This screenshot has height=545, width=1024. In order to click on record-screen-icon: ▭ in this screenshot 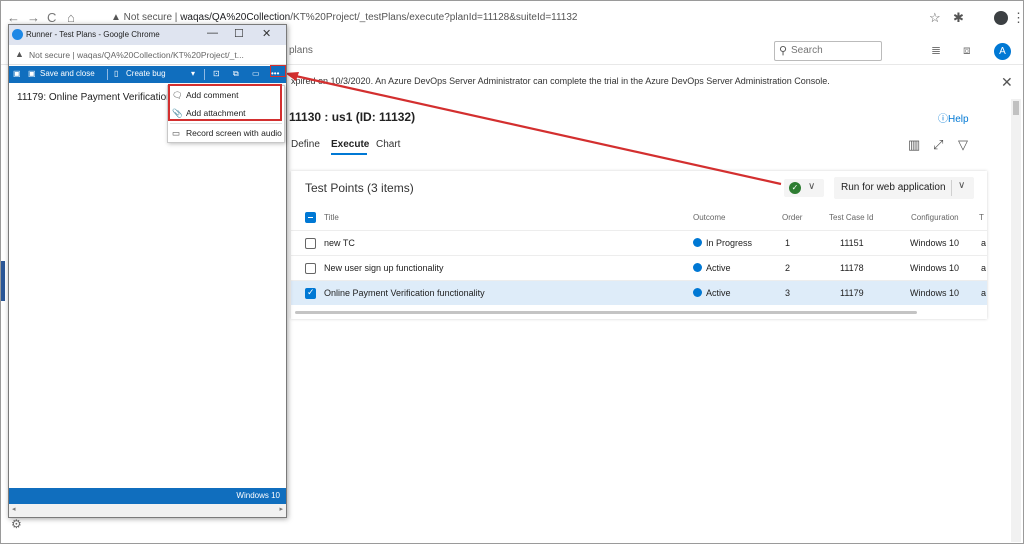, I will do `click(256, 73)`.